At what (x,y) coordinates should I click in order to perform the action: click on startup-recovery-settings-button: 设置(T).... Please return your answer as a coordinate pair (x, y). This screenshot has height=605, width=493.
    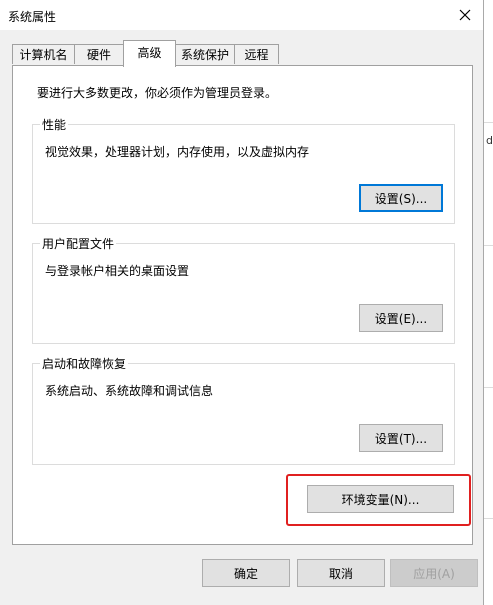
    Looking at the image, I should click on (401, 438).